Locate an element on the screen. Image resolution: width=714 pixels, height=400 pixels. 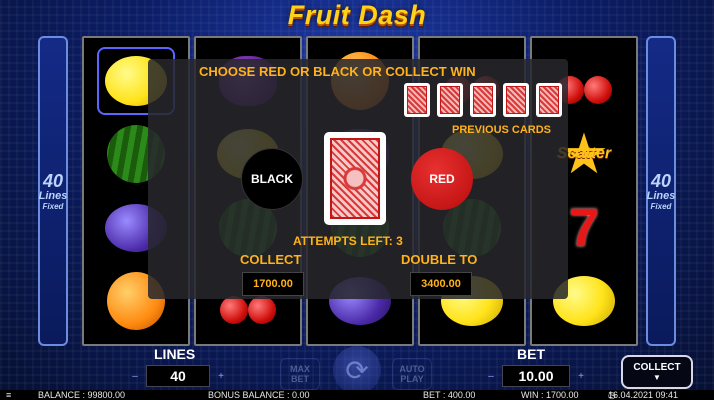
collect-button-label: COLLECT is located at coordinates (657, 367).